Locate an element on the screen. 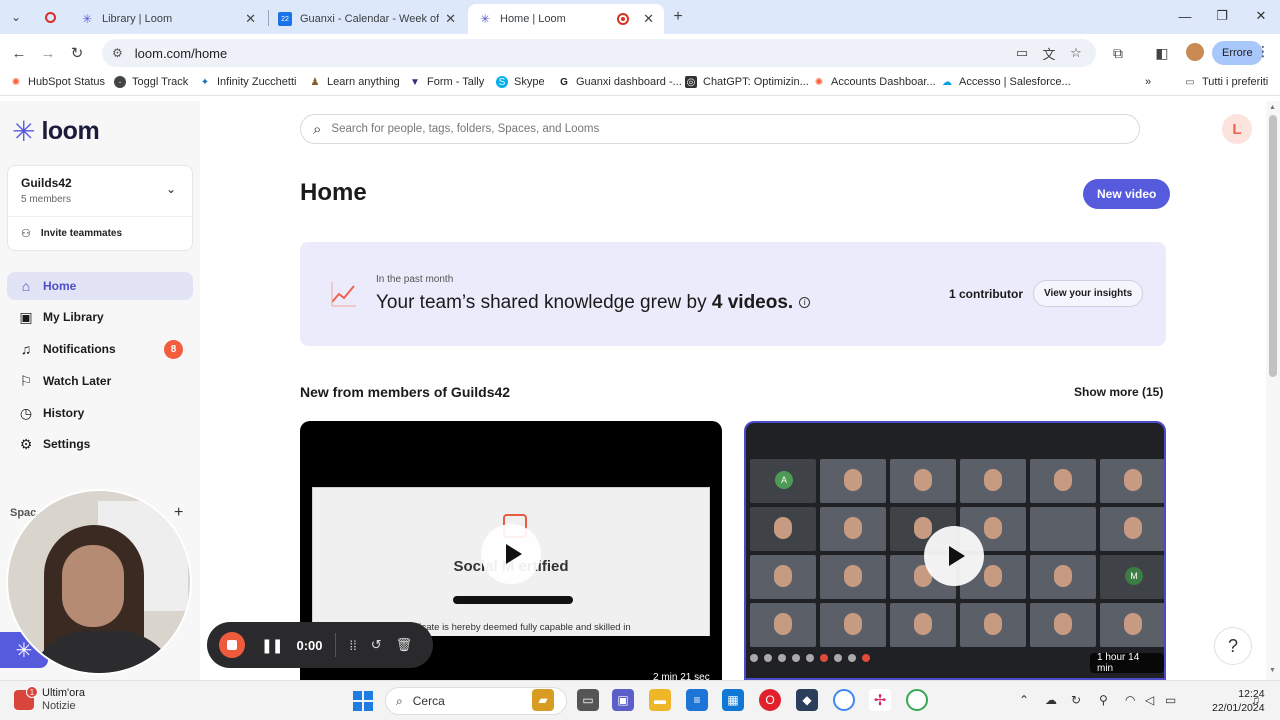 This screenshot has width=1280, height=720. battery-icon: ▭ is located at coordinates (1170, 700).